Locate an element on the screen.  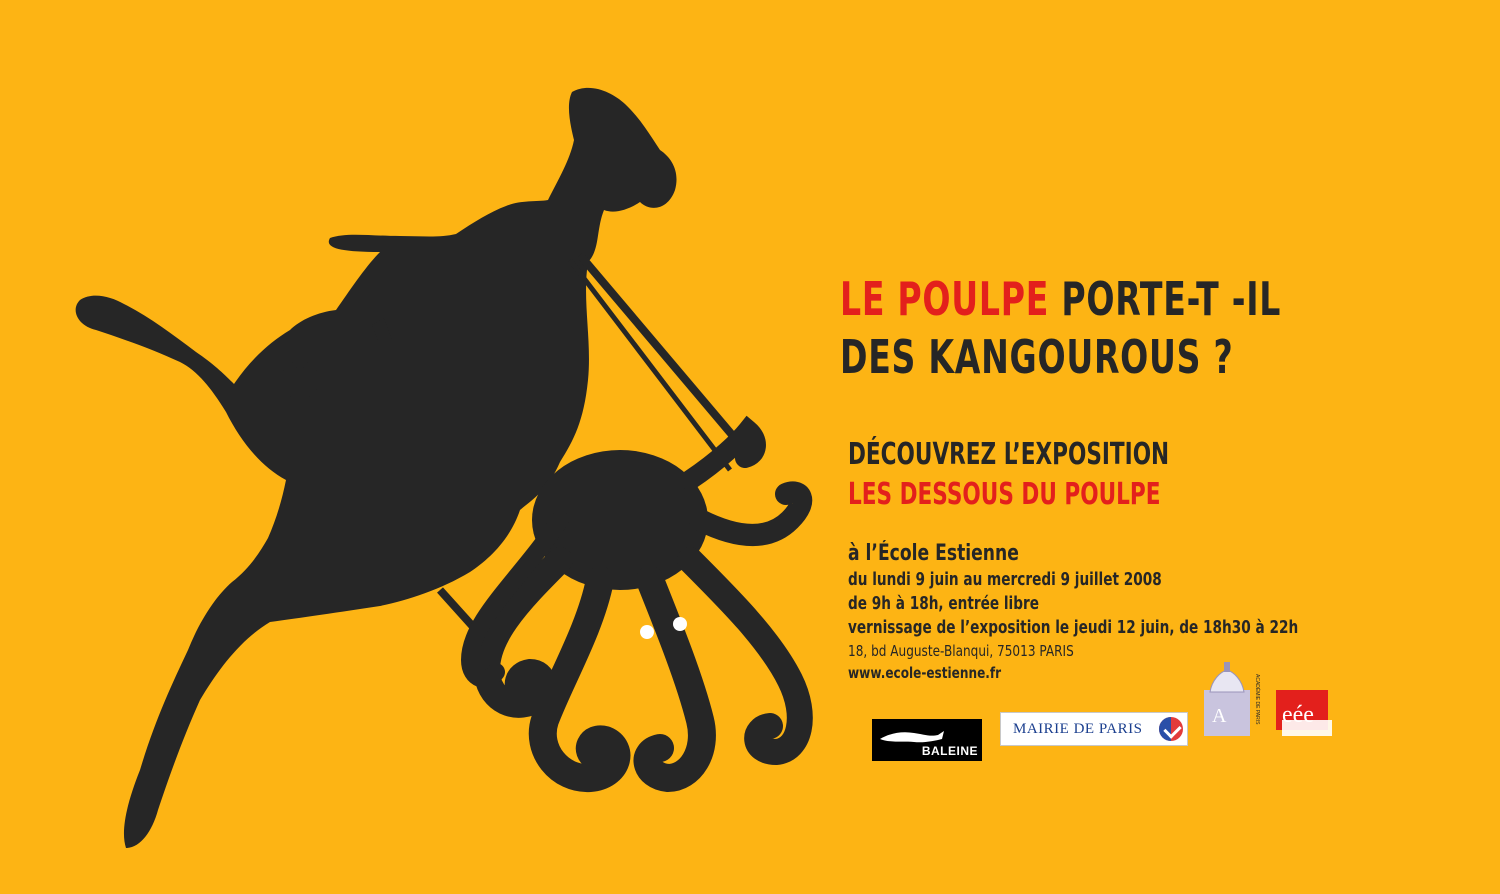
mairie-de-paris-logo: MAIRIE DE PARIS is located at coordinates (1094, 729).